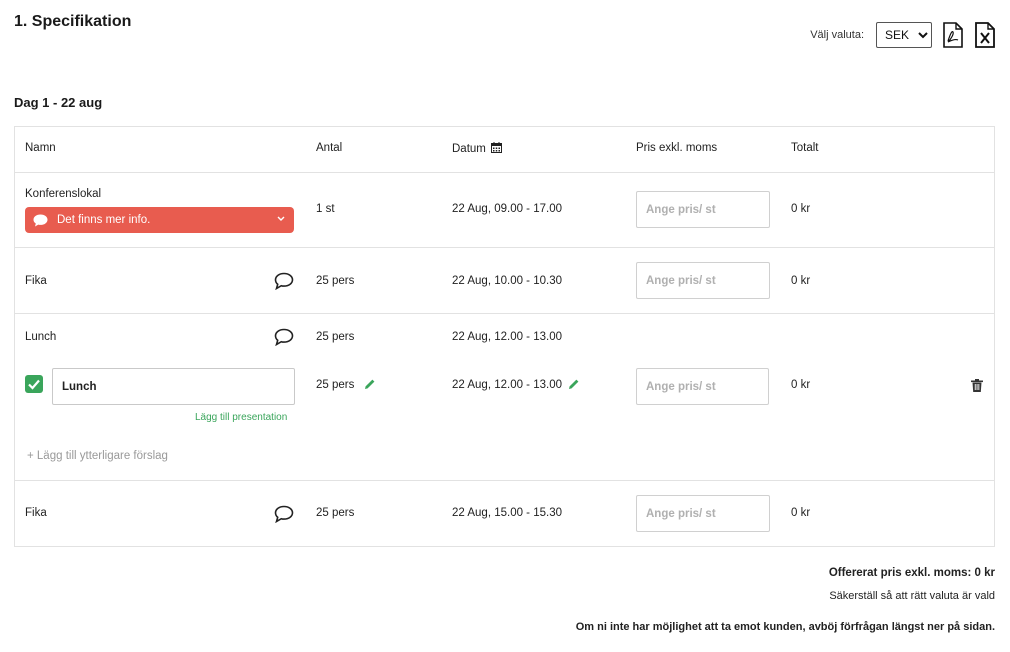  Describe the element at coordinates (977, 385) in the screenshot. I see `trash-icon` at that location.